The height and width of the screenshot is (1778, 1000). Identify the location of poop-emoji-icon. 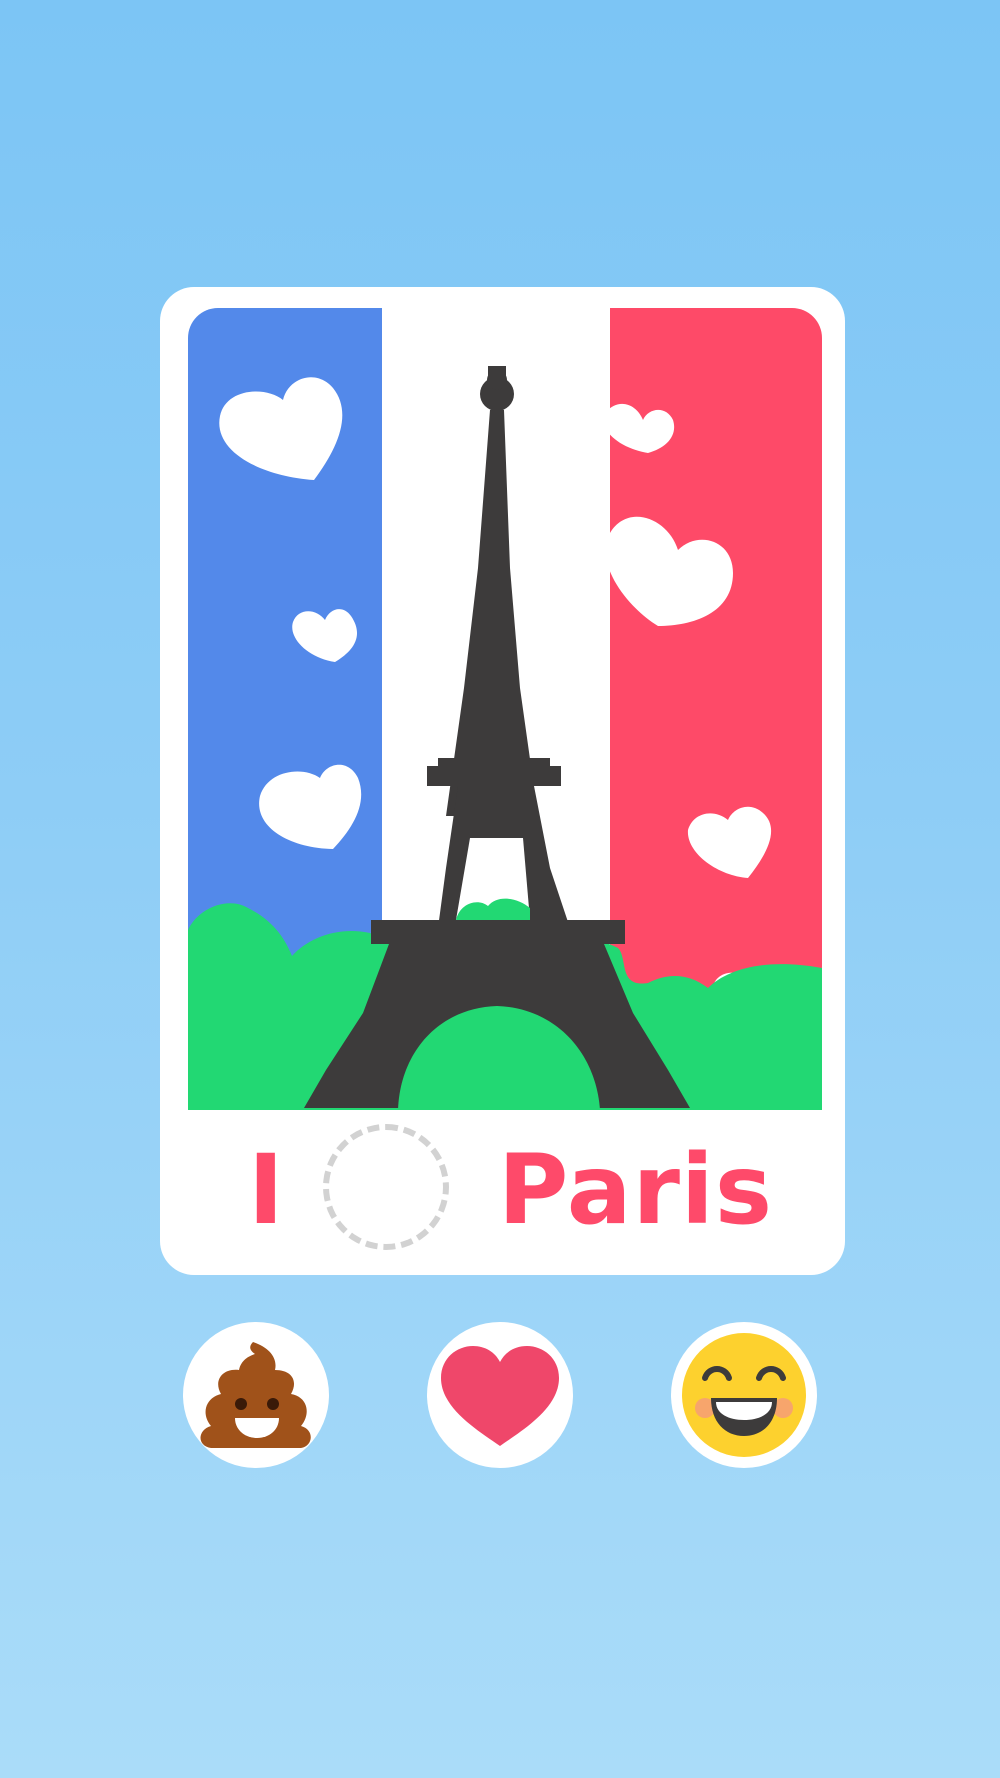
(255, 1395).